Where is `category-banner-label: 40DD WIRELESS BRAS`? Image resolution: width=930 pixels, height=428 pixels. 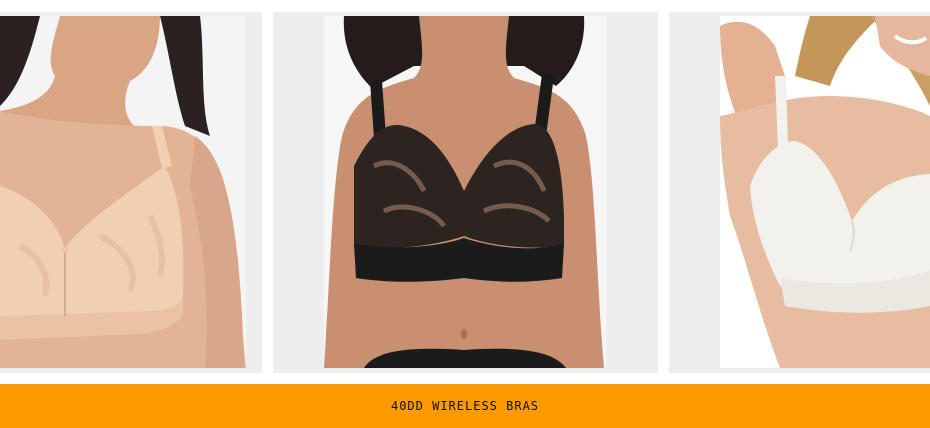
category-banner-label: 40DD WIRELESS BRAS is located at coordinates (465, 406).